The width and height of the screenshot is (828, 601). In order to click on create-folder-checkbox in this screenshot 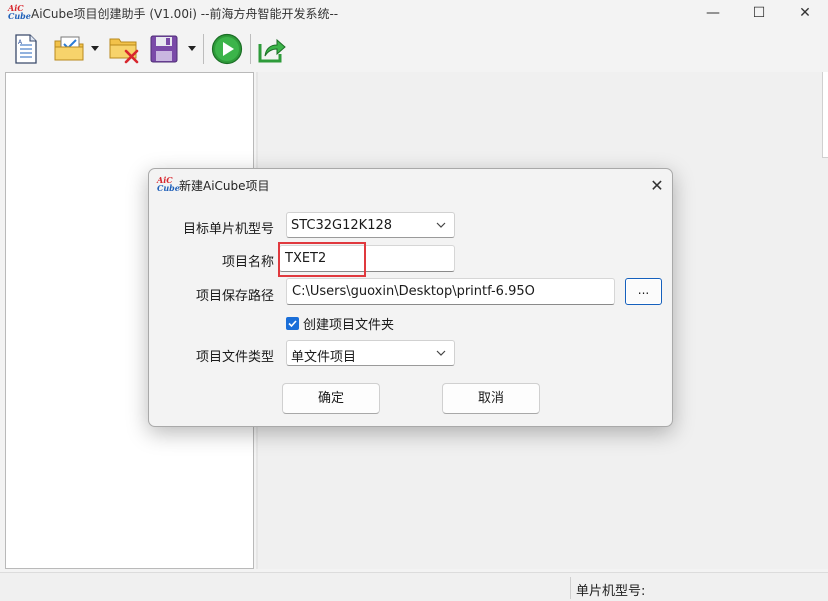, I will do `click(292, 323)`.